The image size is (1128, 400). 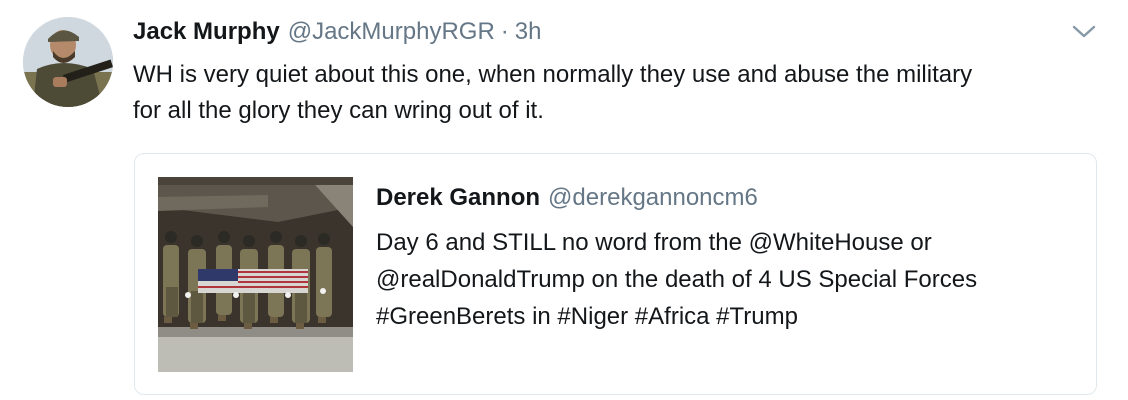 I want to click on avatar-photo, so click(x=68, y=62).